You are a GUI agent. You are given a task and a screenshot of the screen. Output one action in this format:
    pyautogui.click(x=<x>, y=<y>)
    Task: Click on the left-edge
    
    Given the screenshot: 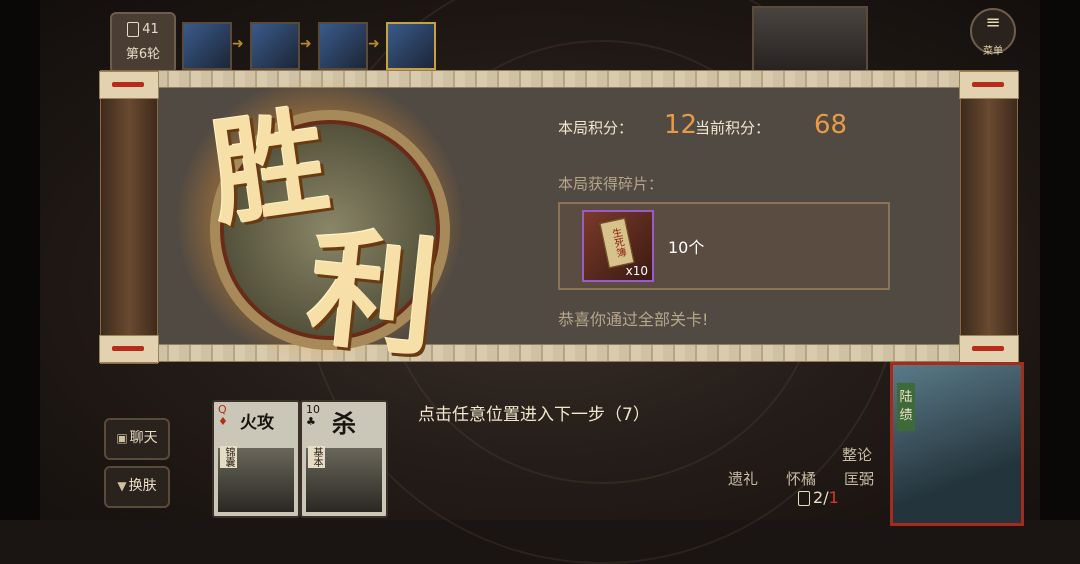 What is the action you would take?
    pyautogui.click(x=20, y=260)
    